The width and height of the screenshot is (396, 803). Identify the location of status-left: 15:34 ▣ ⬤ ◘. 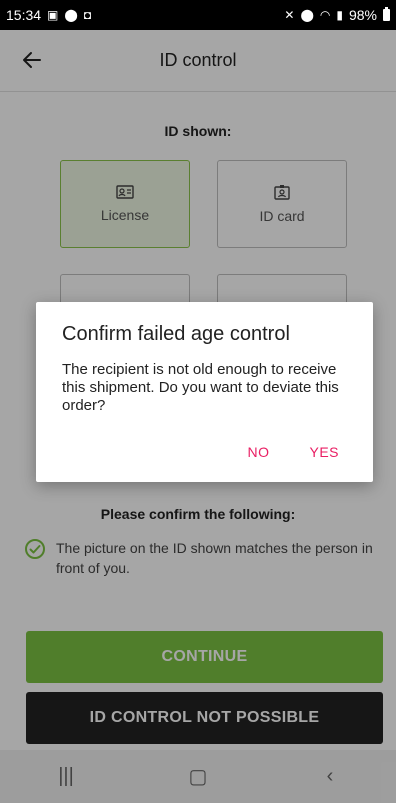
(48, 15).